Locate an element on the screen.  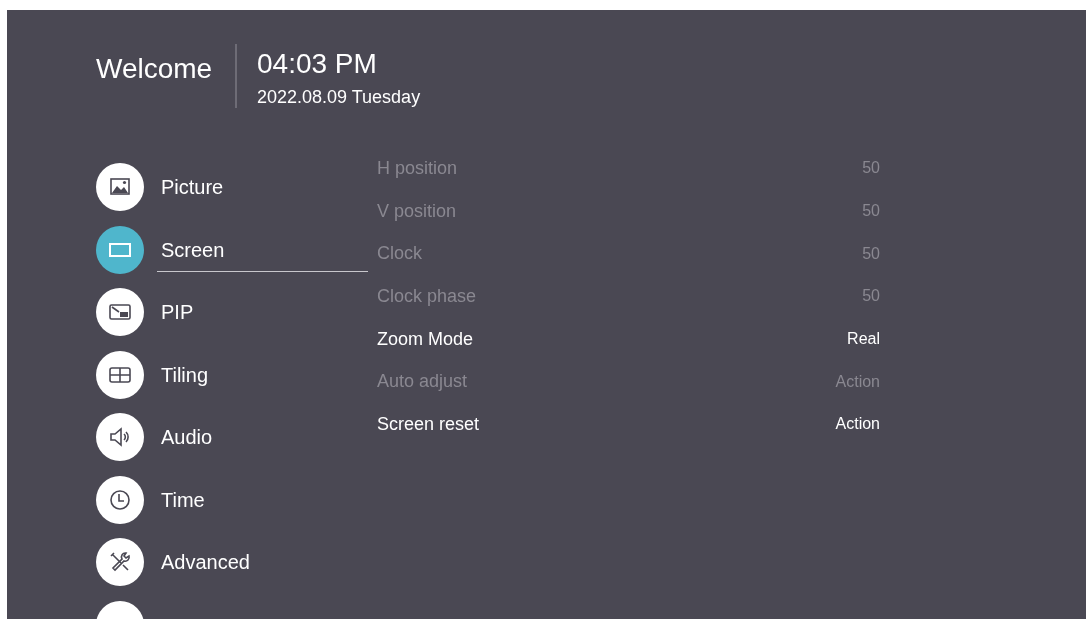
grid-icon is located at coordinates (120, 374).